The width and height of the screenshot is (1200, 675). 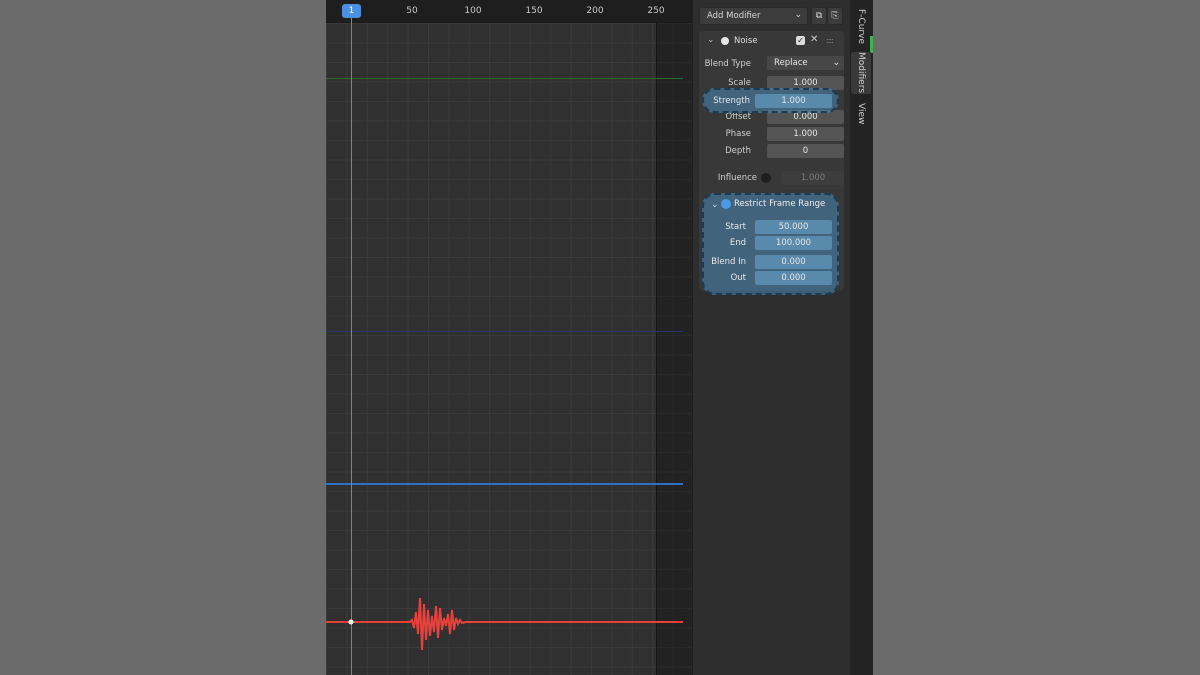 What do you see at coordinates (504, 331) in the screenshot?
I see `y-channel-curve` at bounding box center [504, 331].